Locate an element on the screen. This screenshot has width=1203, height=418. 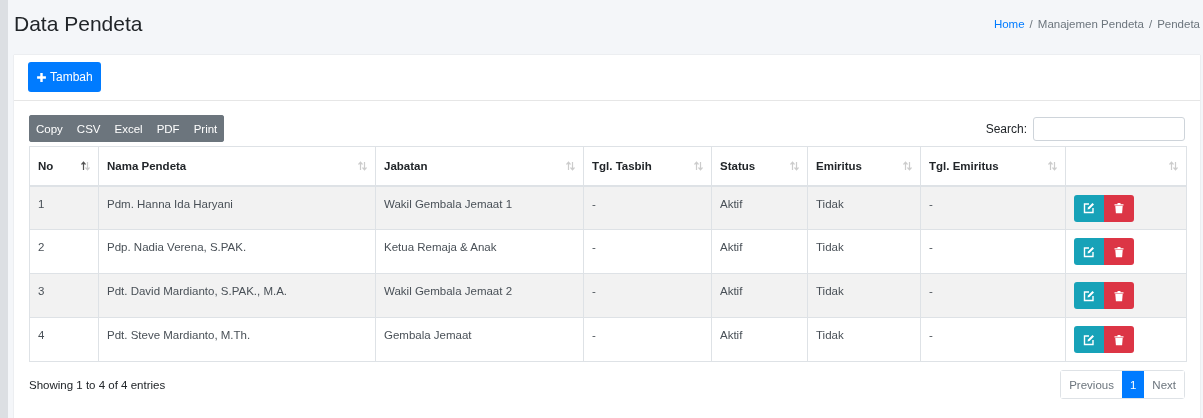
column-header: Tgl. Emiritus is located at coordinates (964, 165).